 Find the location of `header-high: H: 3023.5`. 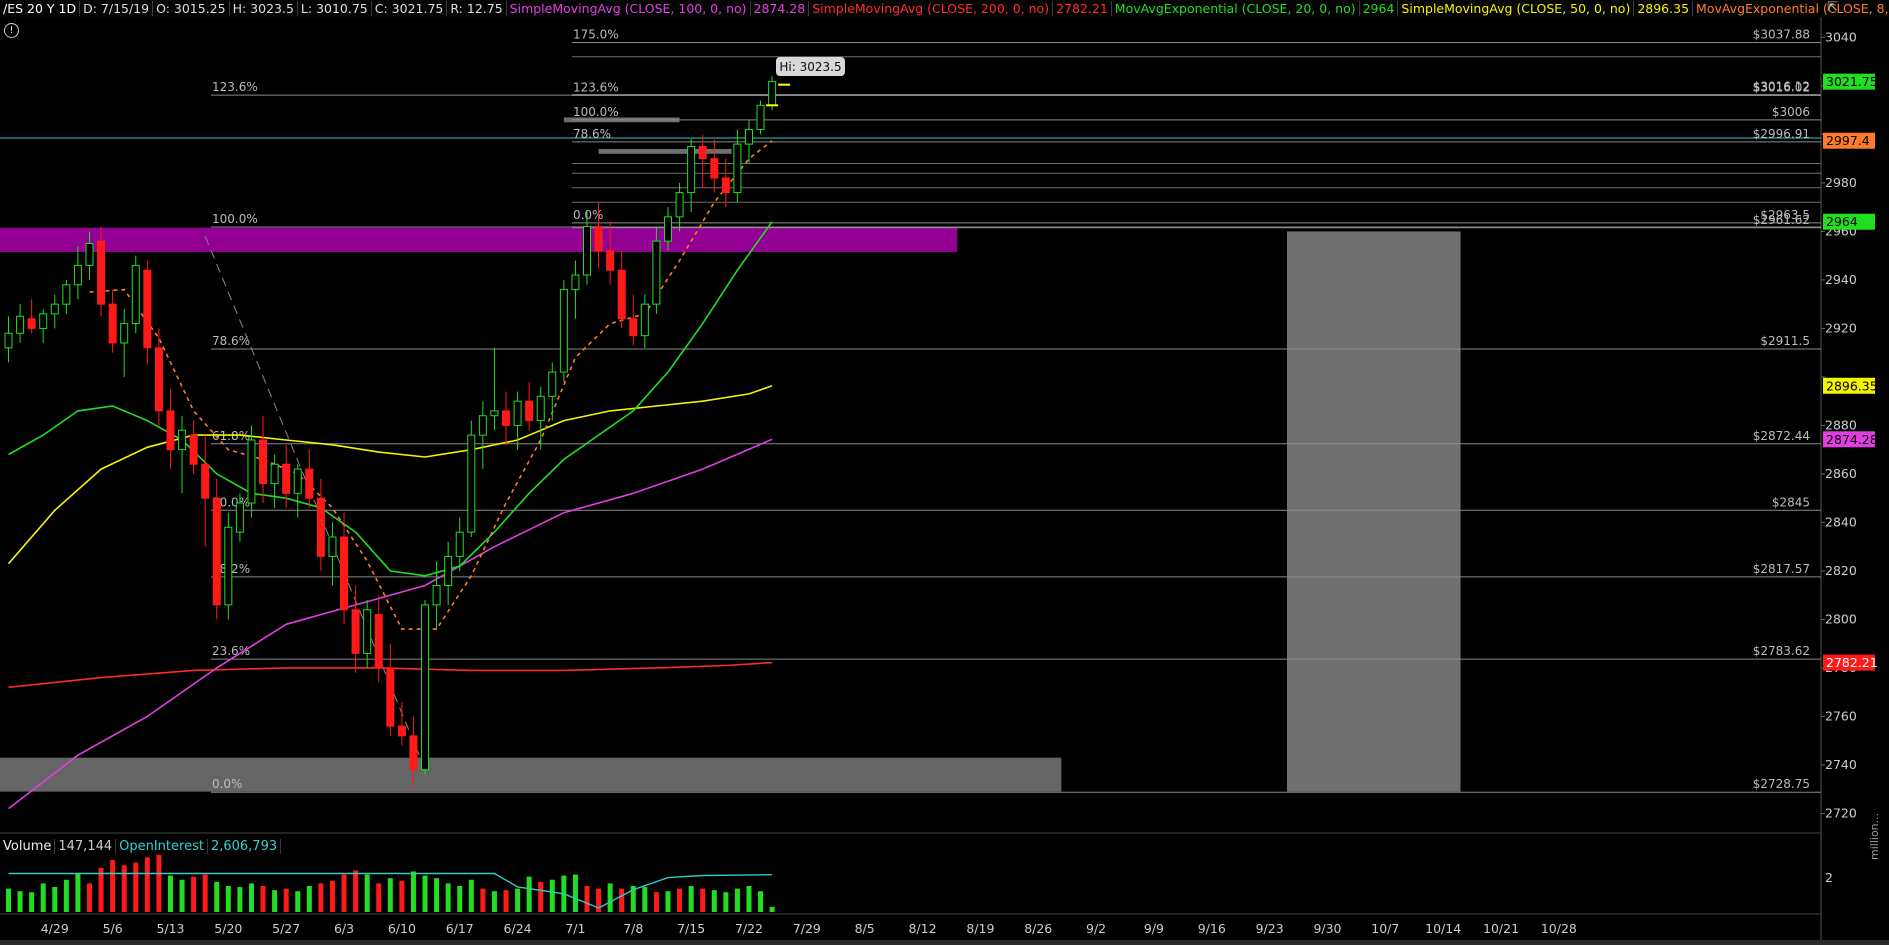

header-high: H: 3023.5 is located at coordinates (263, 8).